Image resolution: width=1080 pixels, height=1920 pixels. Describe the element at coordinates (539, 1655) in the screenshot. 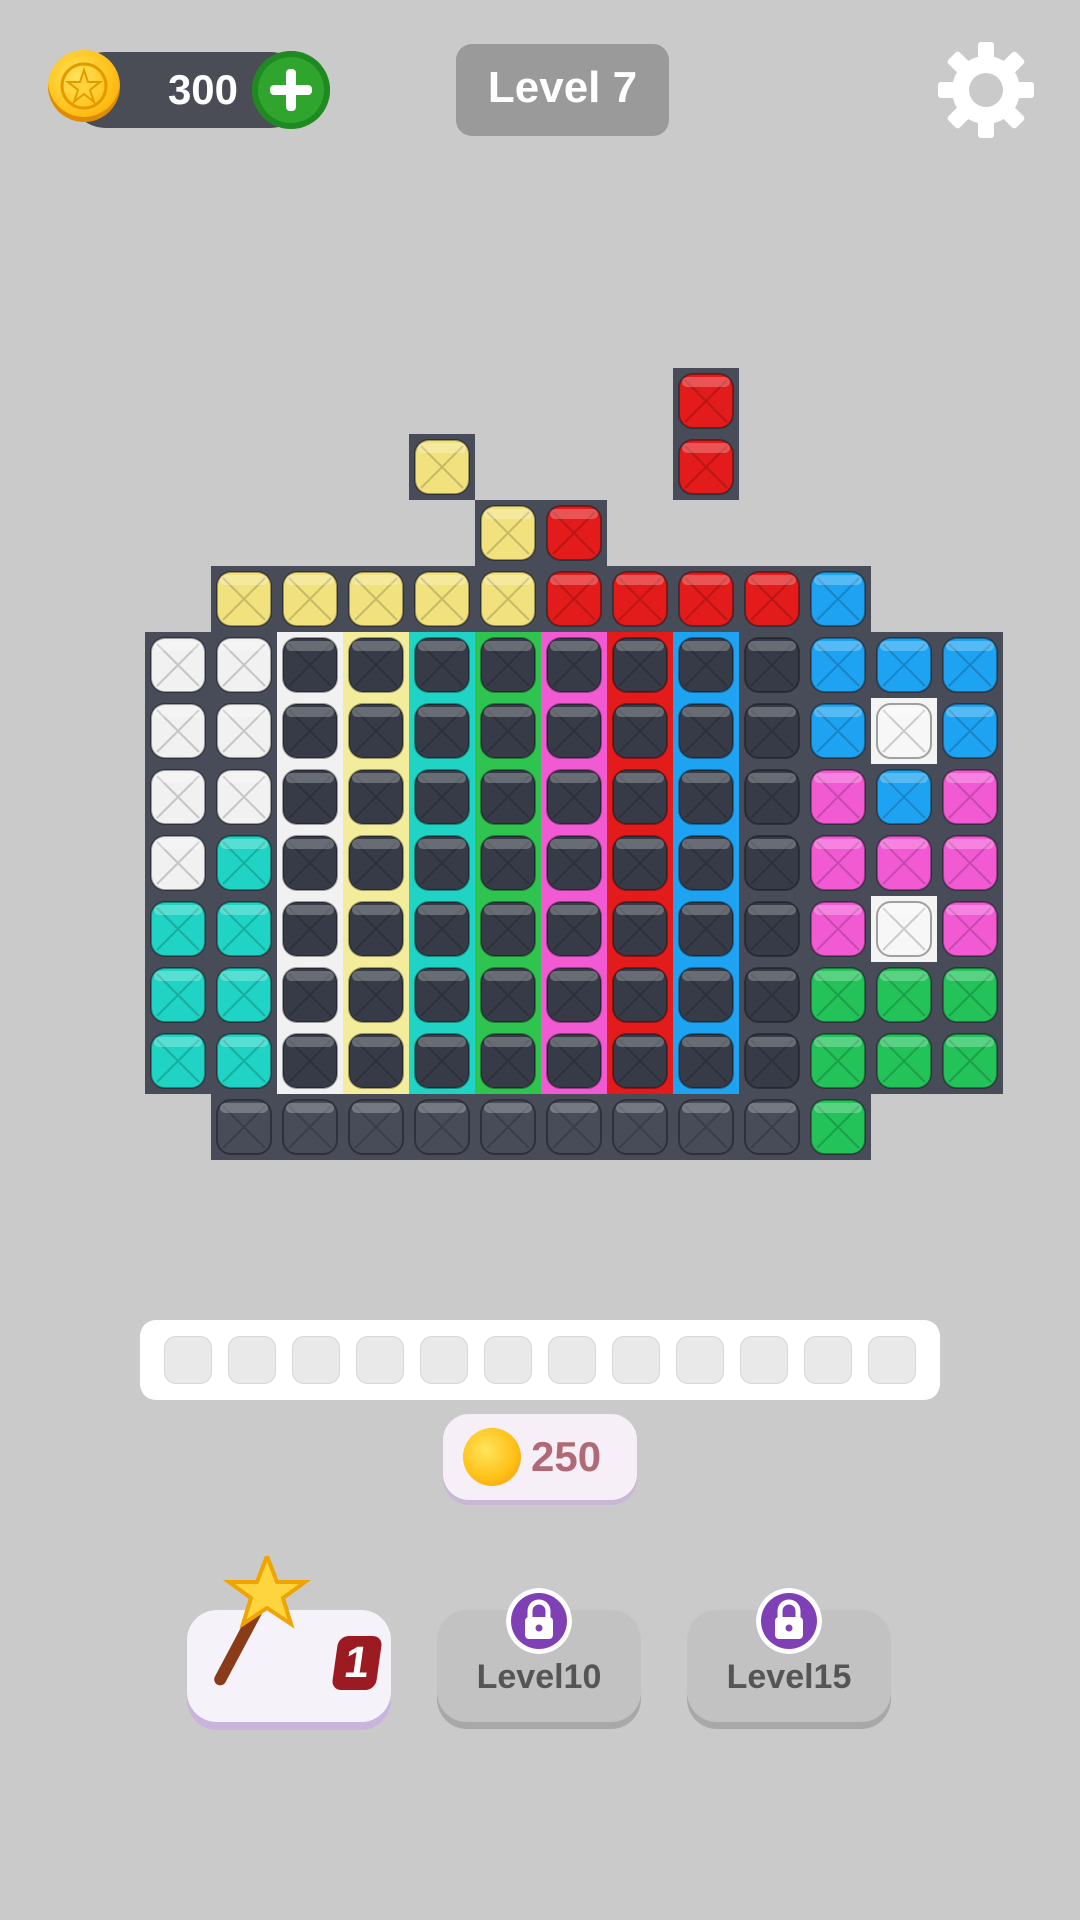

I see `locked-booster-level10: Level10` at that location.